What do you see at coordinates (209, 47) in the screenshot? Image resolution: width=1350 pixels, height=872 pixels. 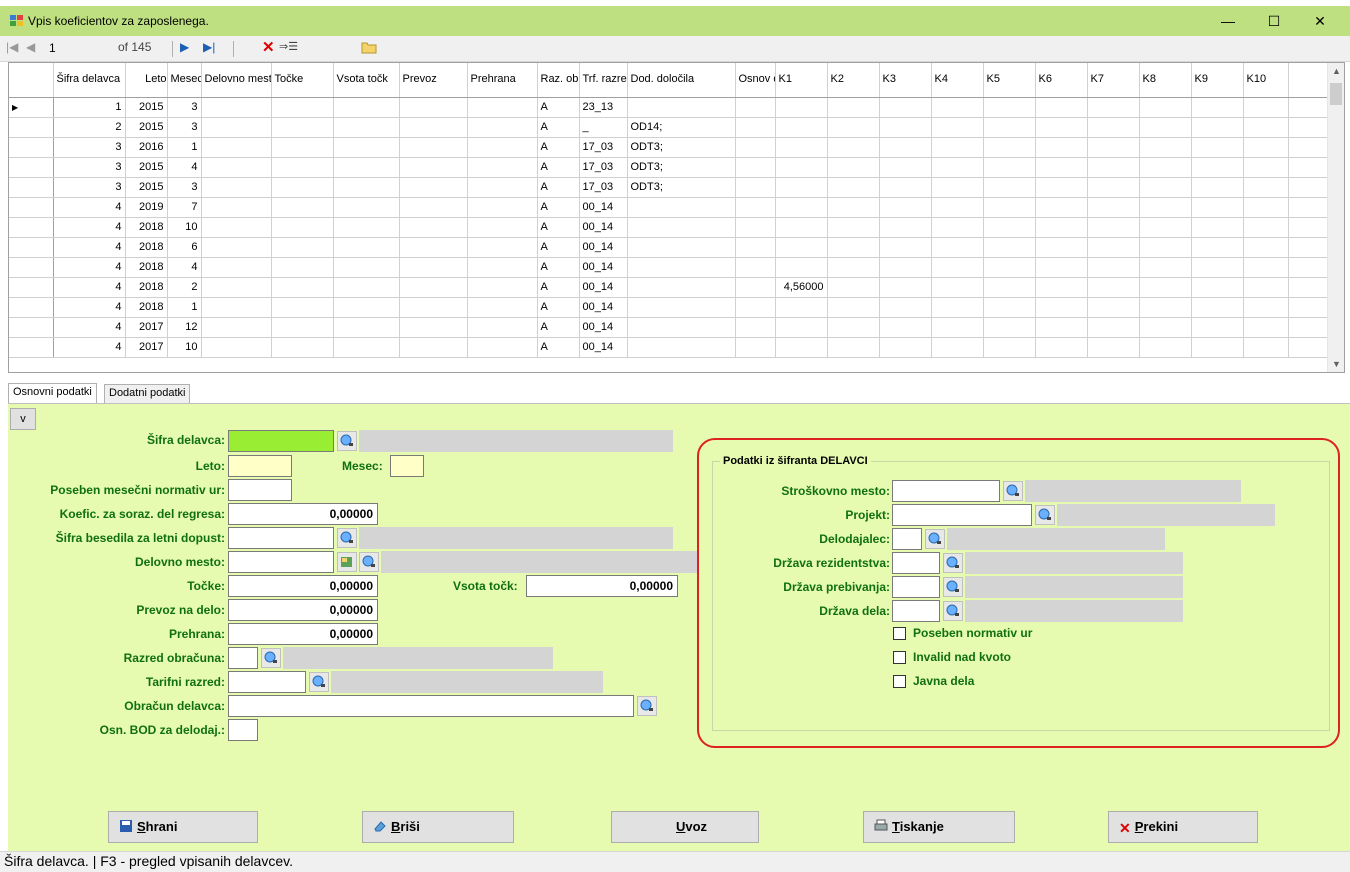 I see `move-last-icon: ▶|` at bounding box center [209, 47].